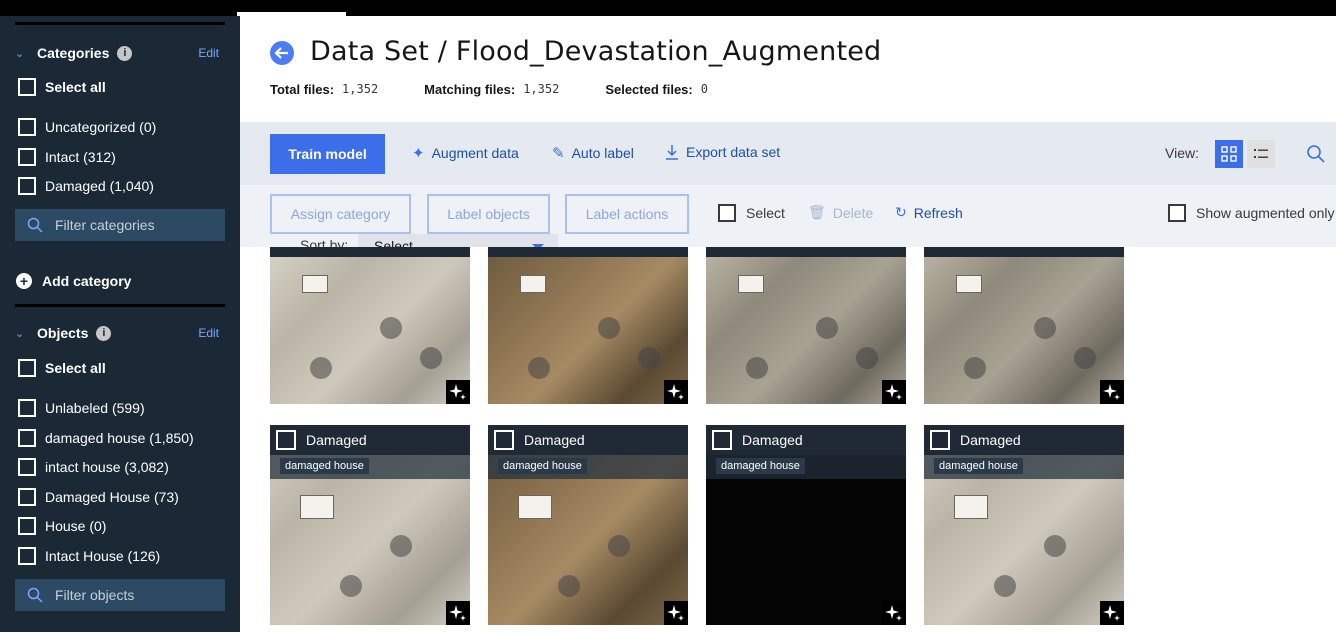 The height and width of the screenshot is (632, 1336). Describe the element at coordinates (488, 214) in the screenshot. I see `label-objects-button: Label objects` at that location.